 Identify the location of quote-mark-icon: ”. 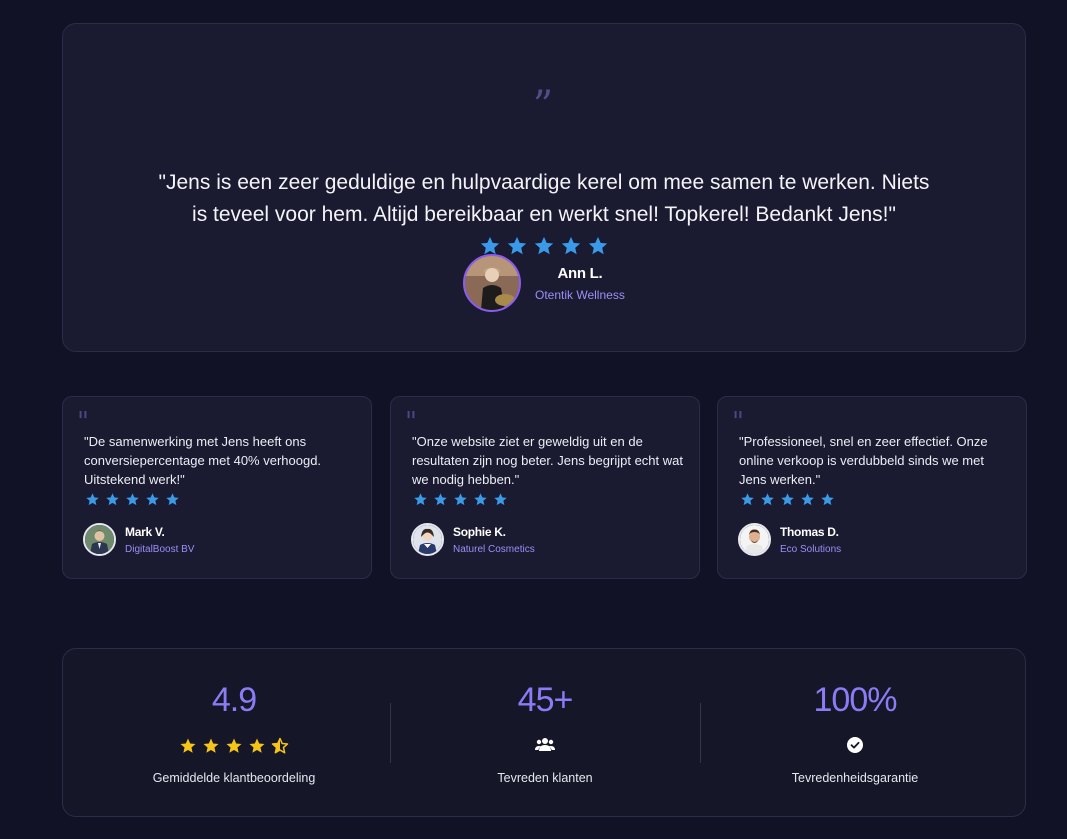
(544, 106).